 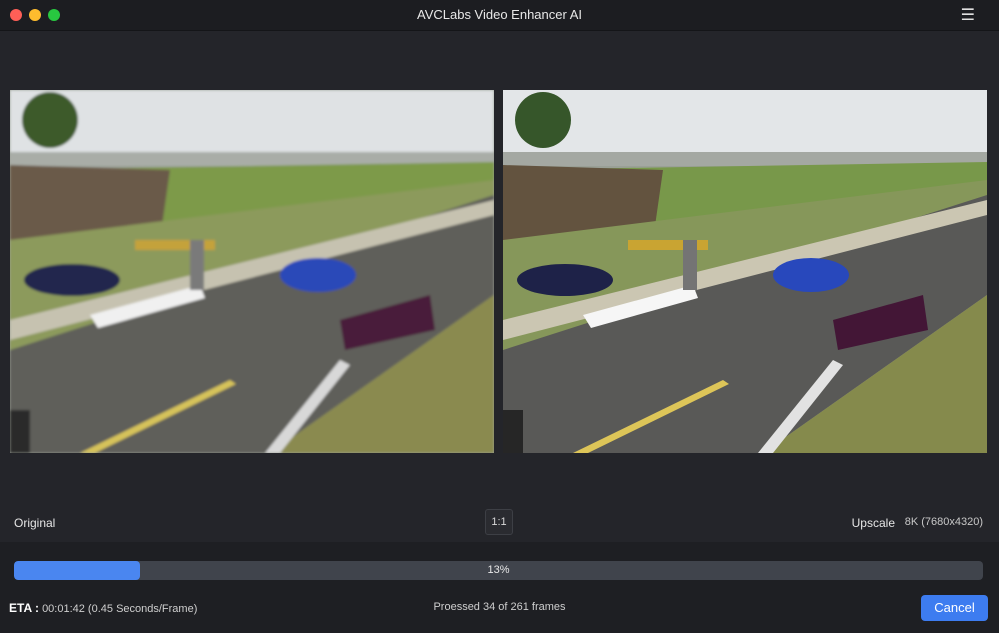 I want to click on window-title: AVCLabs Video Enhancer AI, so click(x=499, y=14).